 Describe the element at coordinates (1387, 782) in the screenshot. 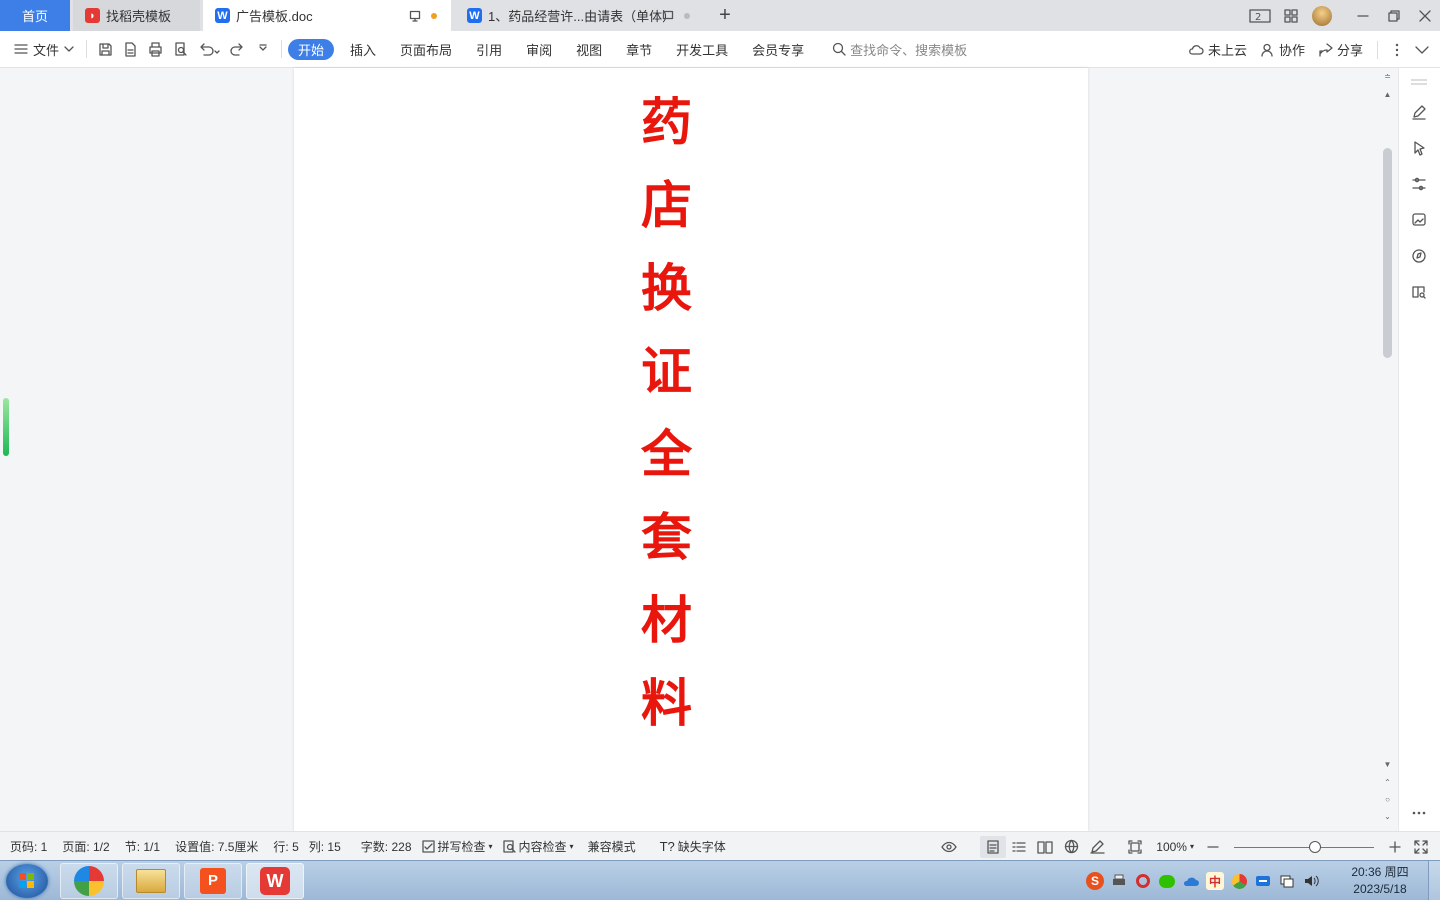

I see `prev-page-icon: ⌃` at that location.